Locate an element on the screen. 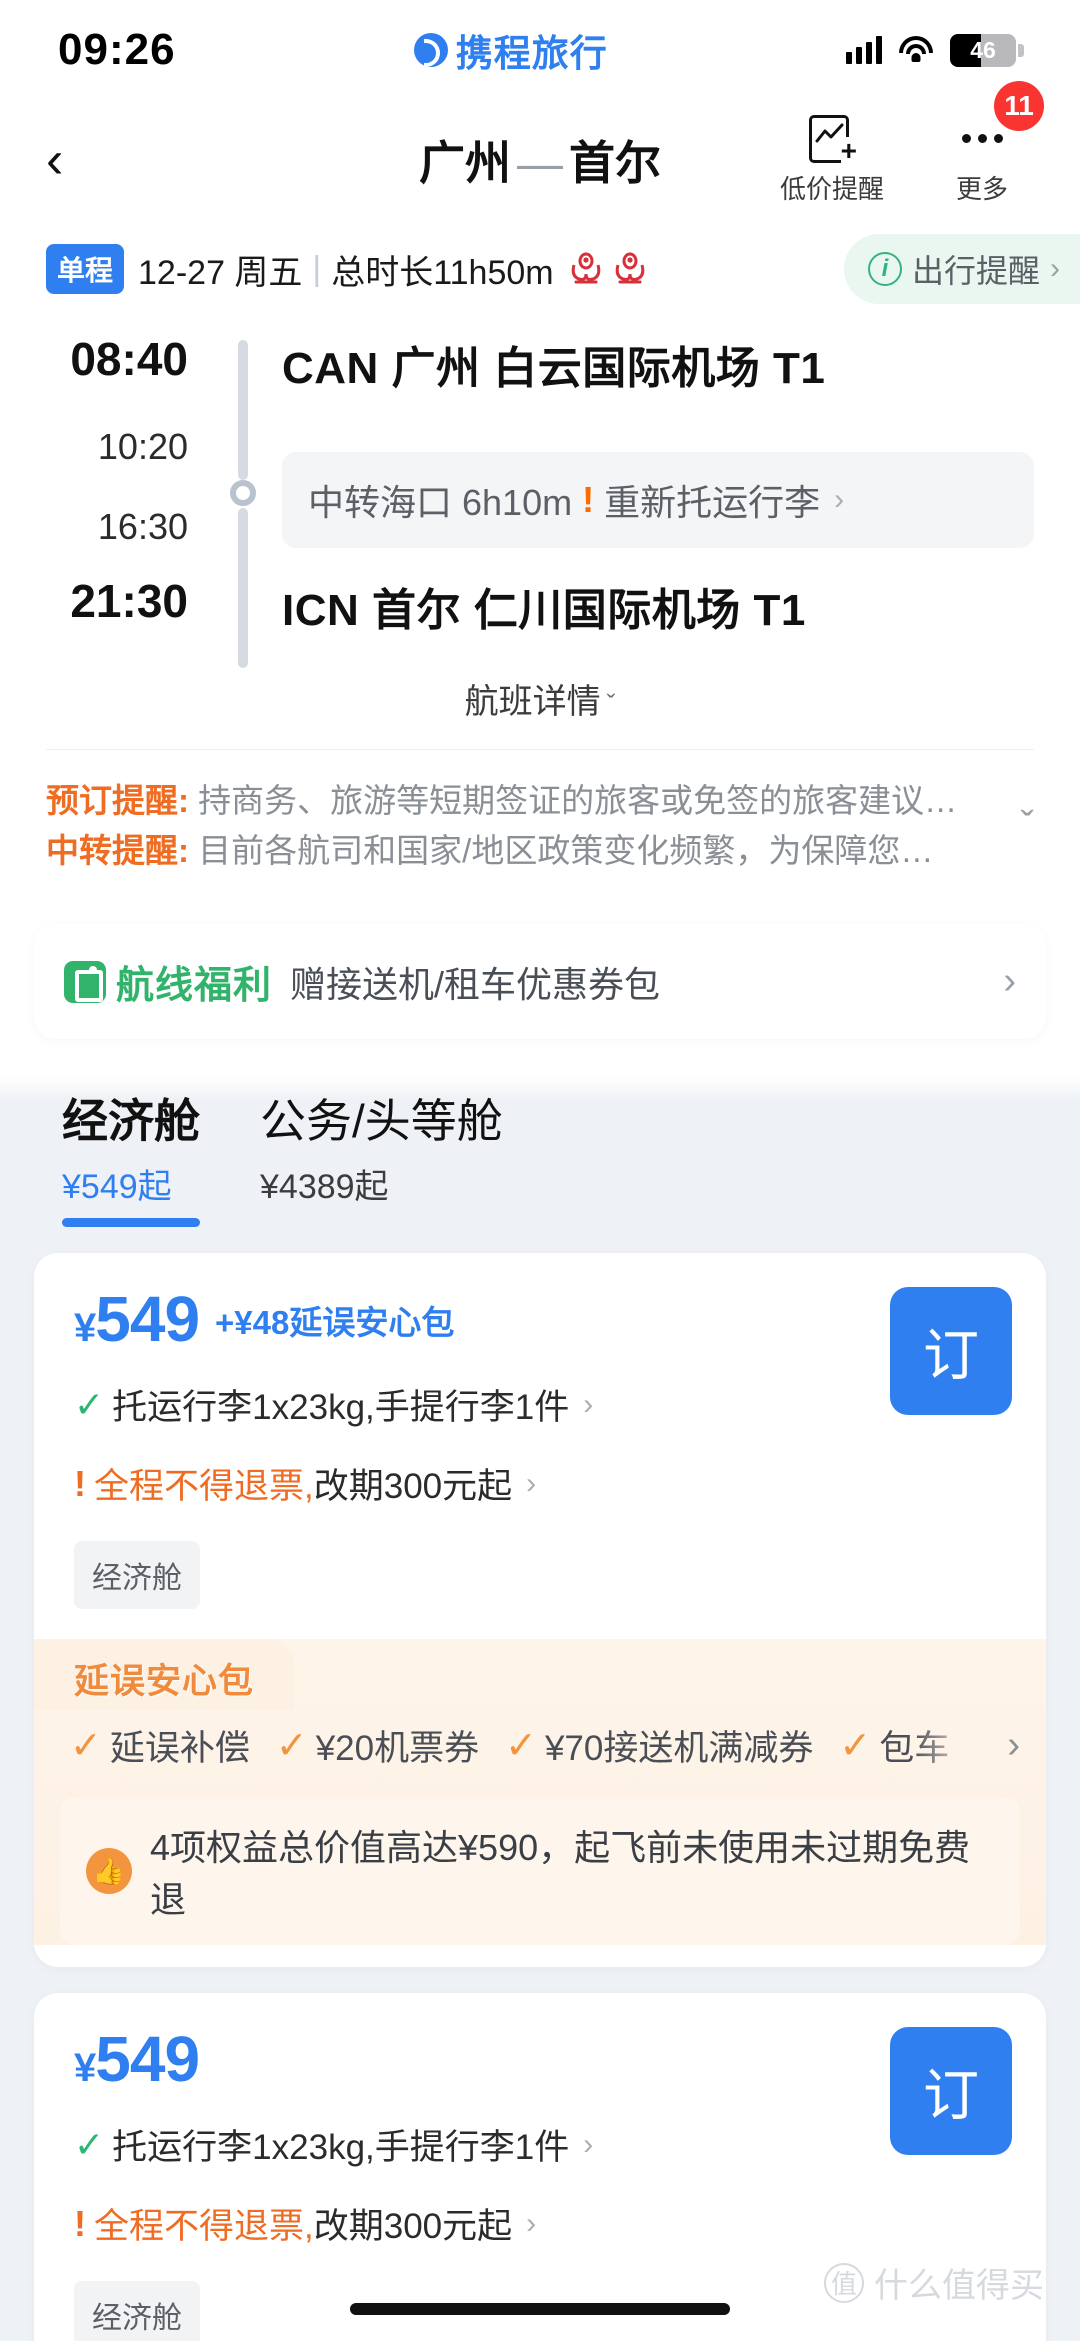 The width and height of the screenshot is (1080, 2341). tab-business-first-price: ¥4389起 is located at coordinates (324, 1187).